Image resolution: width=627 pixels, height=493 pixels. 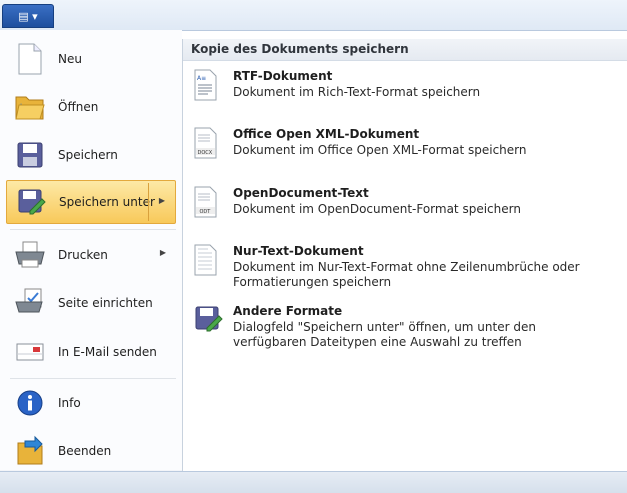 I want to click on menu-item-exit: Beenden, so click(x=91, y=451).